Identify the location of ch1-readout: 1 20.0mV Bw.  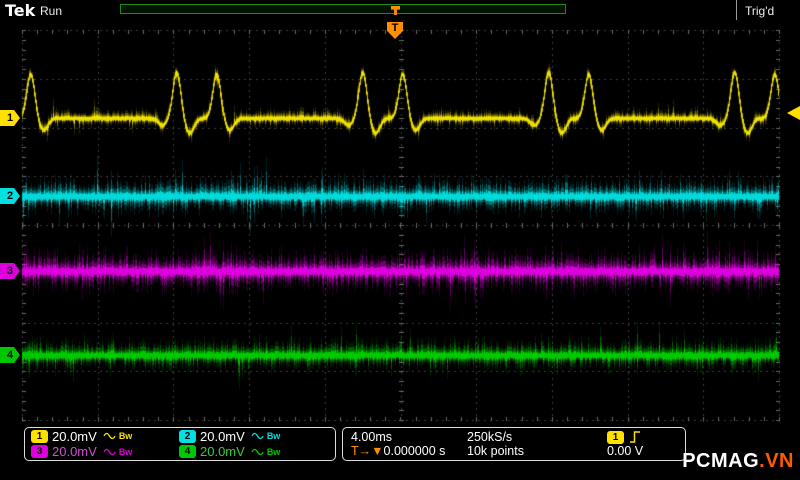
(105, 436).